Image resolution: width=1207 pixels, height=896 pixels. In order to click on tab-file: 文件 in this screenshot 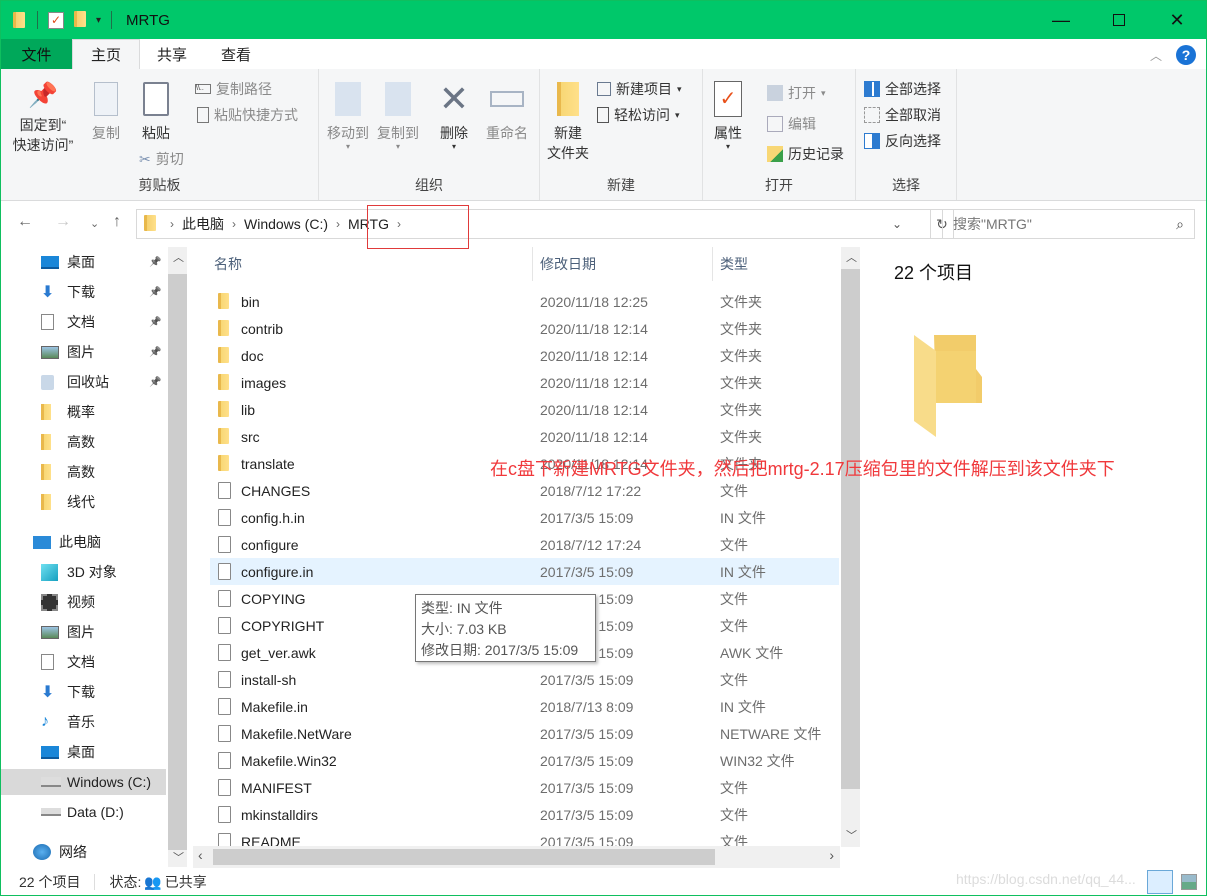, I will do `click(36, 54)`.